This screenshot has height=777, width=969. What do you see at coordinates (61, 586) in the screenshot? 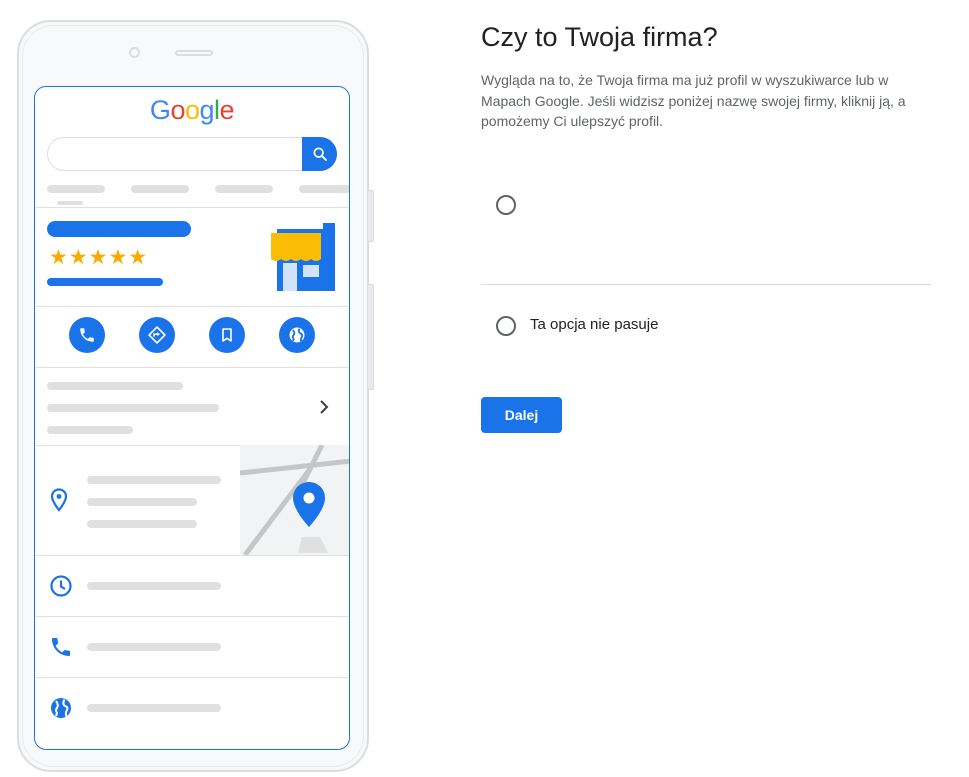
I see `clock-icon` at bounding box center [61, 586].